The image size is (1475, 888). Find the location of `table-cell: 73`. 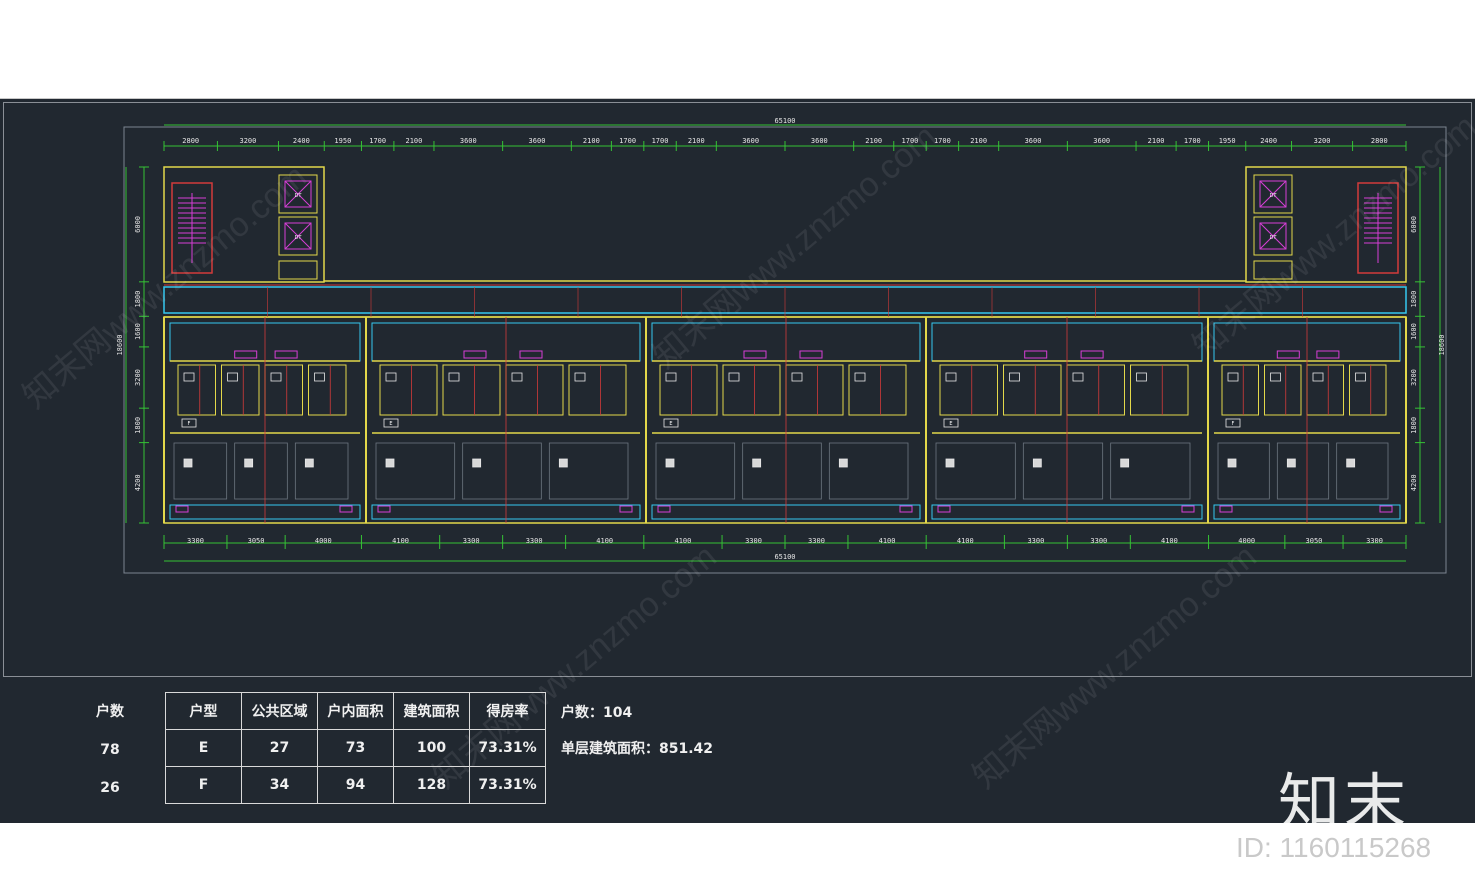

table-cell: 73 is located at coordinates (355, 748).